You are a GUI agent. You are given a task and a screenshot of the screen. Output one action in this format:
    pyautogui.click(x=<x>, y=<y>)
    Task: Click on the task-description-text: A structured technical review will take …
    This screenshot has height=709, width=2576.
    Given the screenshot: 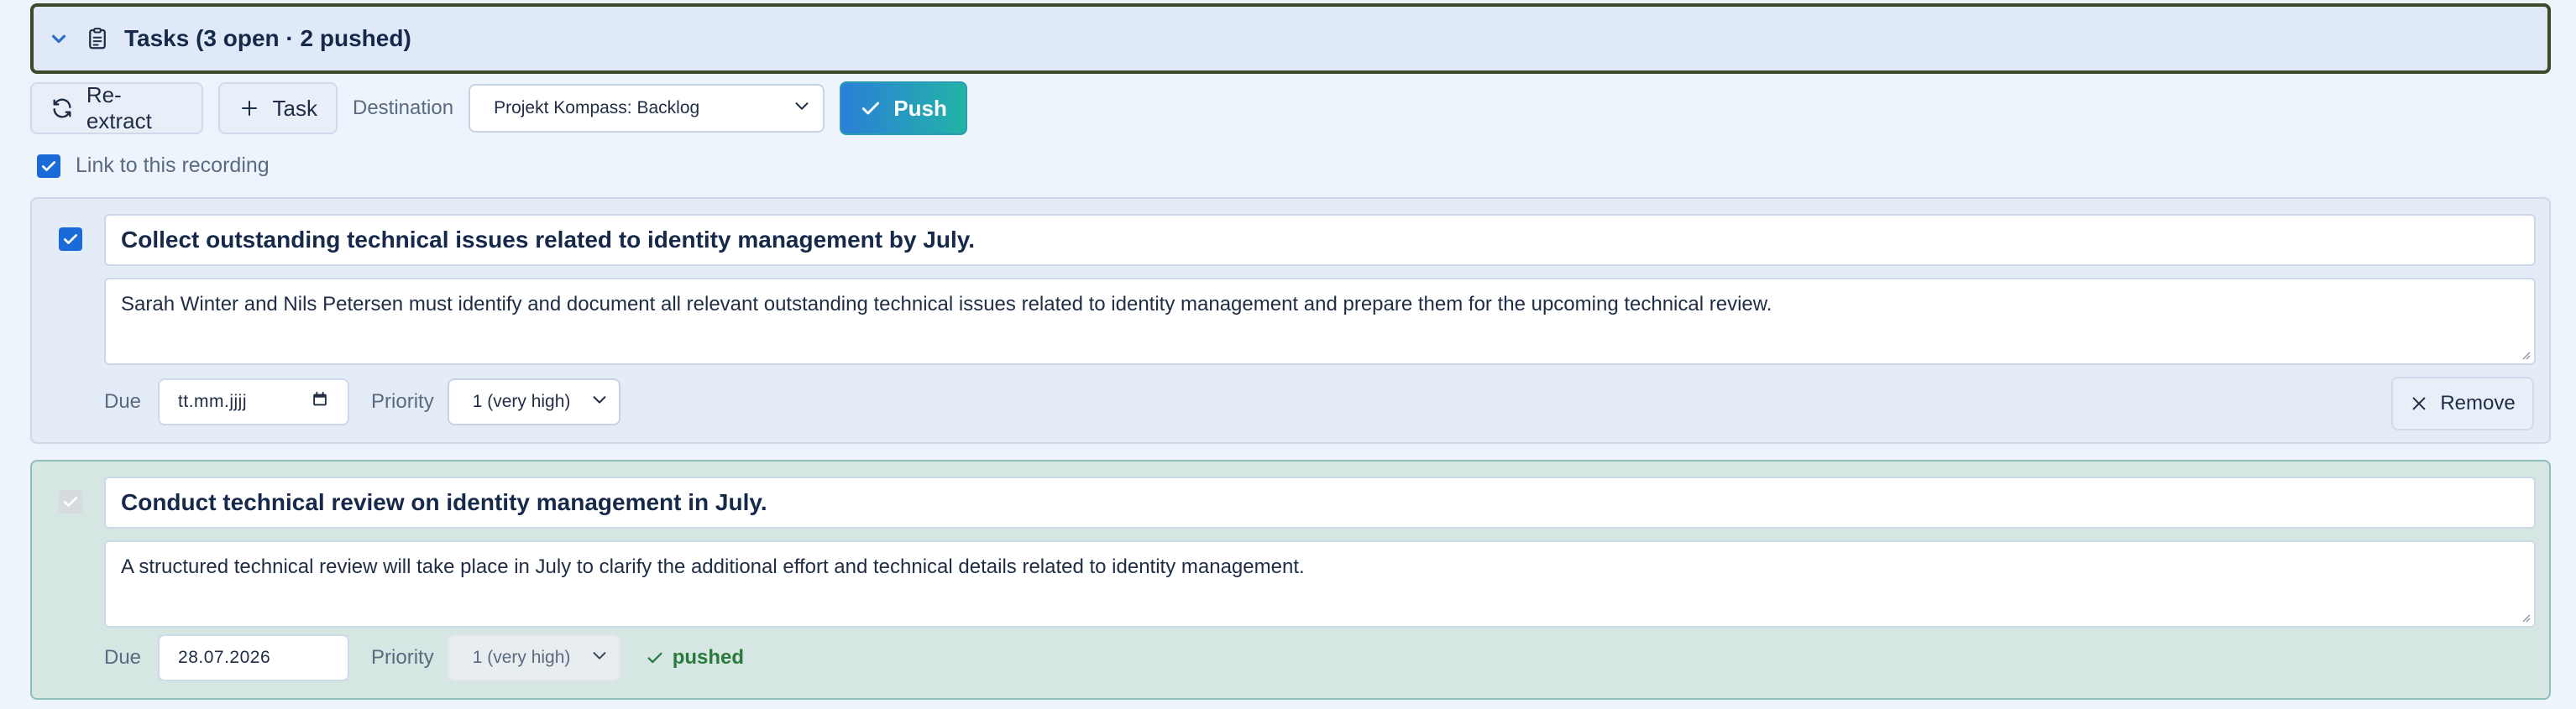 What is the action you would take?
    pyautogui.click(x=713, y=566)
    